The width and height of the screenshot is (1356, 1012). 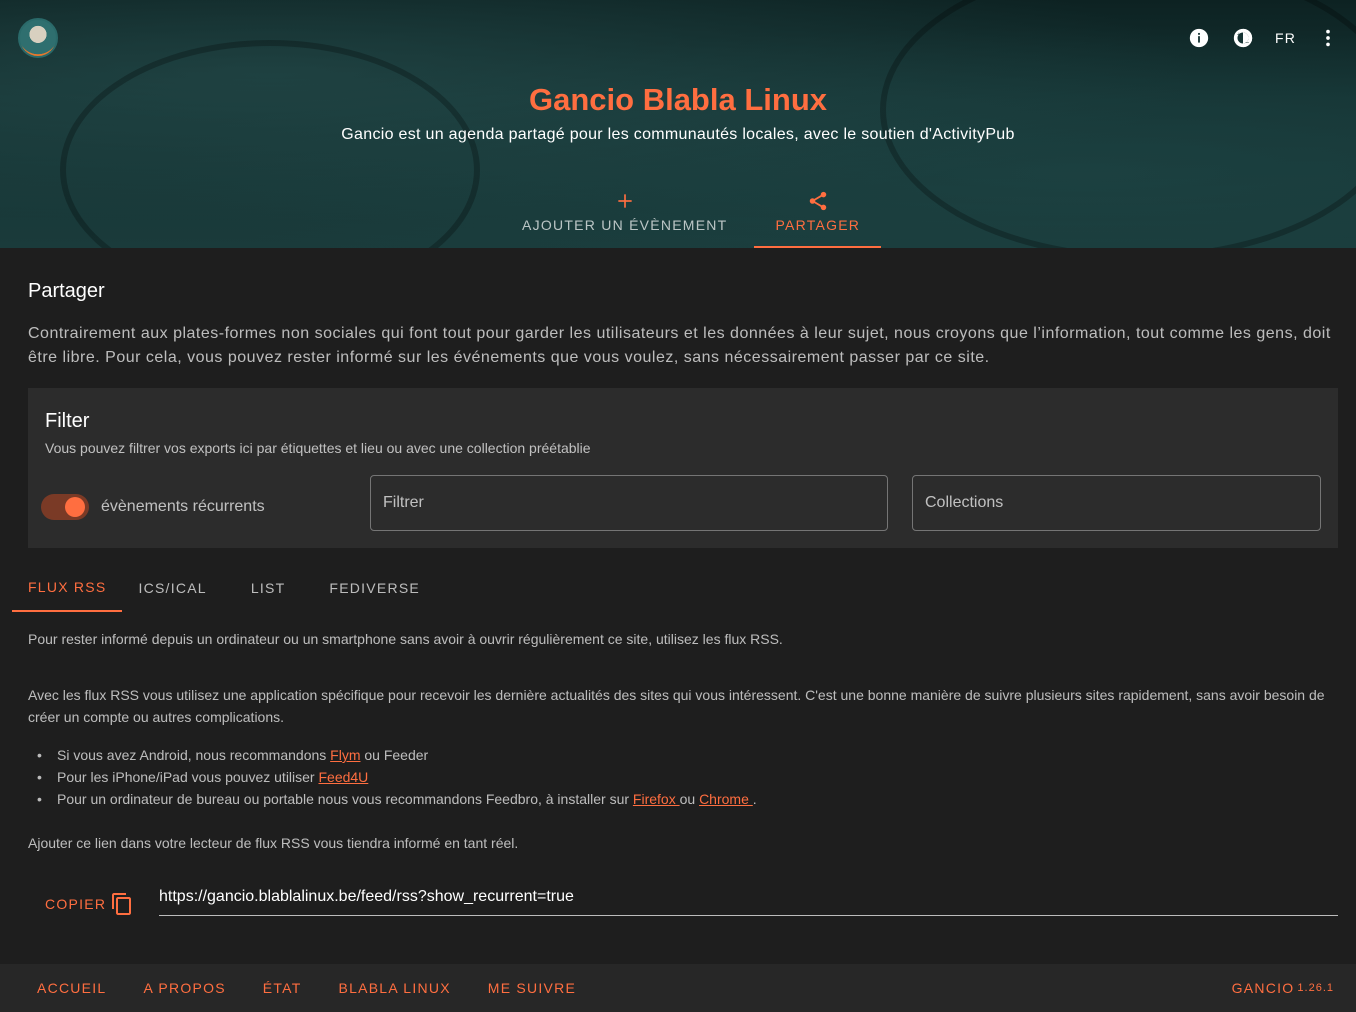 I want to click on footer-link-follow: Me suivre, so click(x=532, y=988).